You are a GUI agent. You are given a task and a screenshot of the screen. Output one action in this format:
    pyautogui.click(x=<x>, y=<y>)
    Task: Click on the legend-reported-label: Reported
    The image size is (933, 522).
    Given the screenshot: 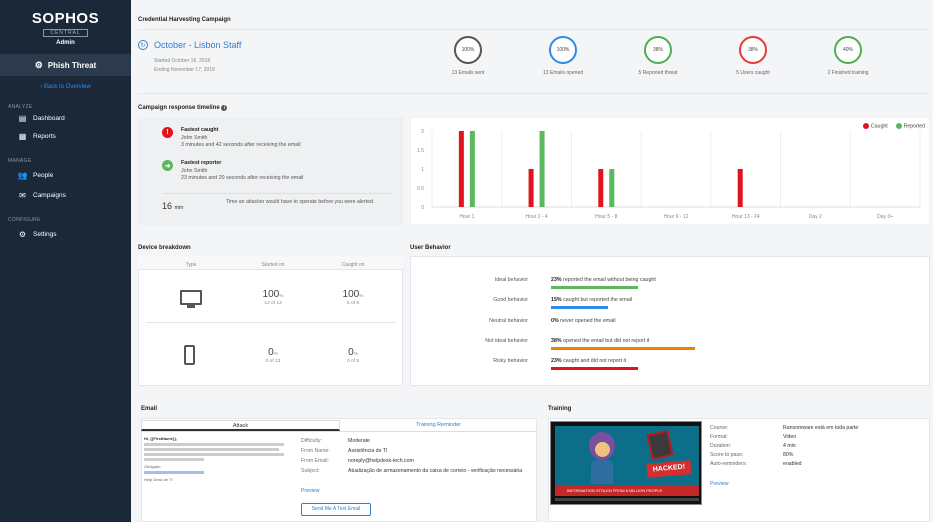 What is the action you would take?
    pyautogui.click(x=914, y=126)
    